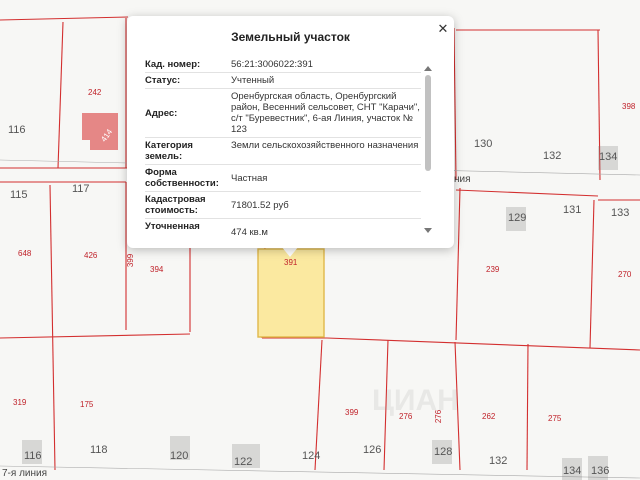 Image resolution: width=640 pixels, height=480 pixels. What do you see at coordinates (157, 269) in the screenshot?
I see `plot-number: 394` at bounding box center [157, 269].